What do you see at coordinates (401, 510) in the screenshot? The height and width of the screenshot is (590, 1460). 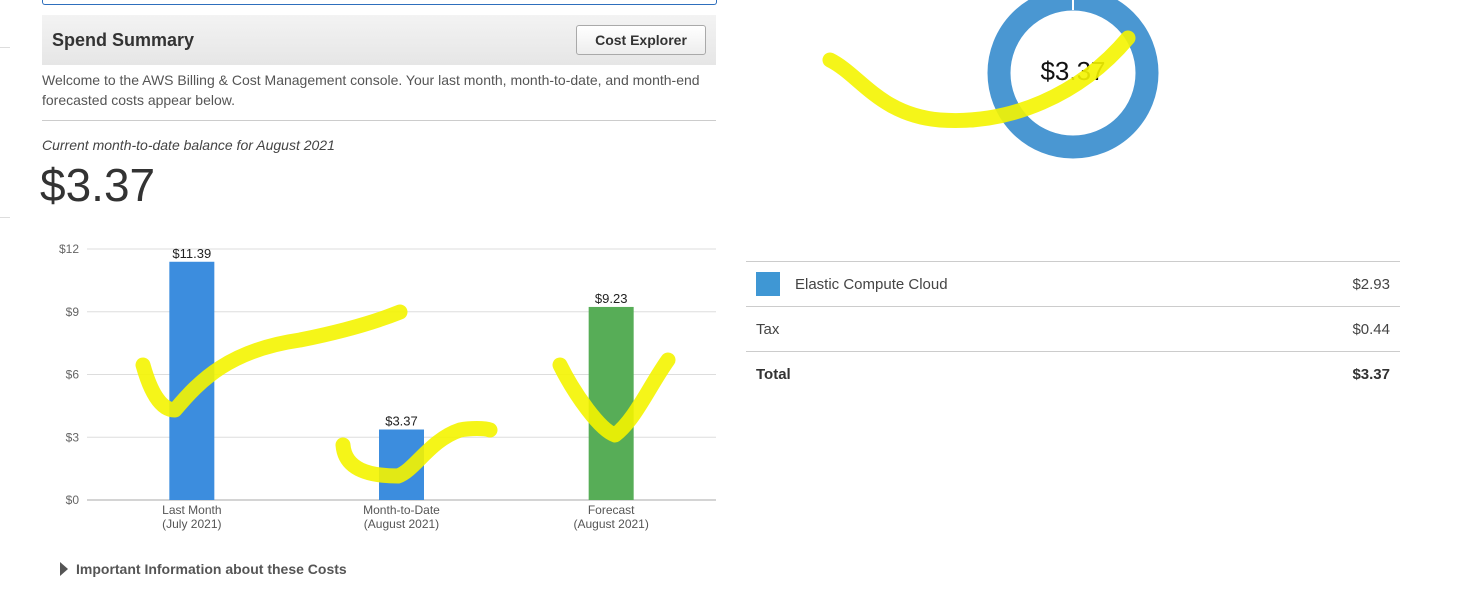 I see `x-category-label: Month-to-Date` at bounding box center [401, 510].